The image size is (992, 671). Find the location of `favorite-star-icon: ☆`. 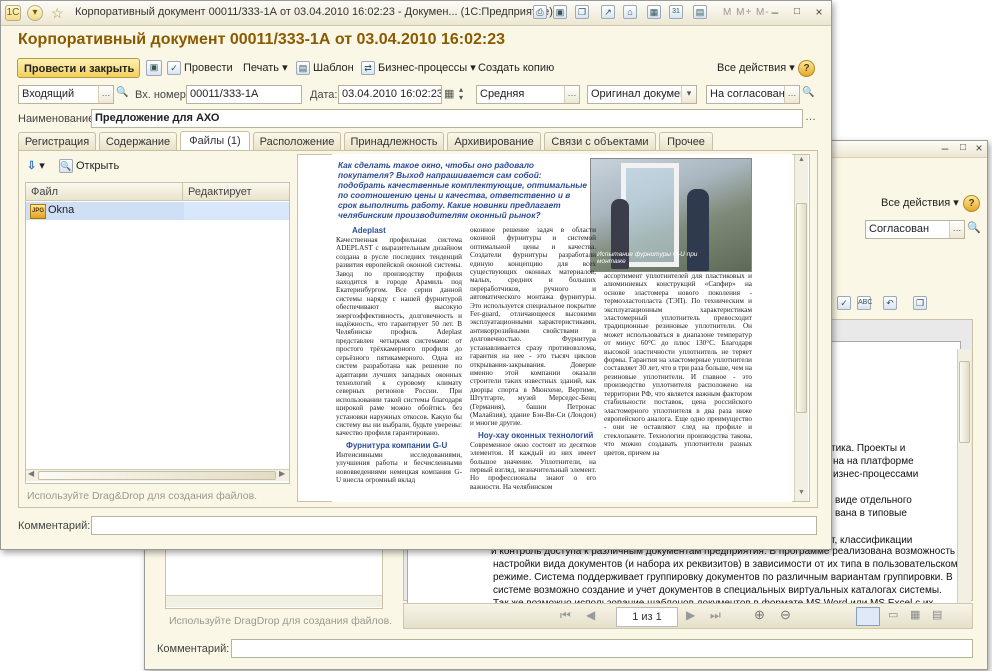

favorite-star-icon: ☆ is located at coordinates (57, 13).